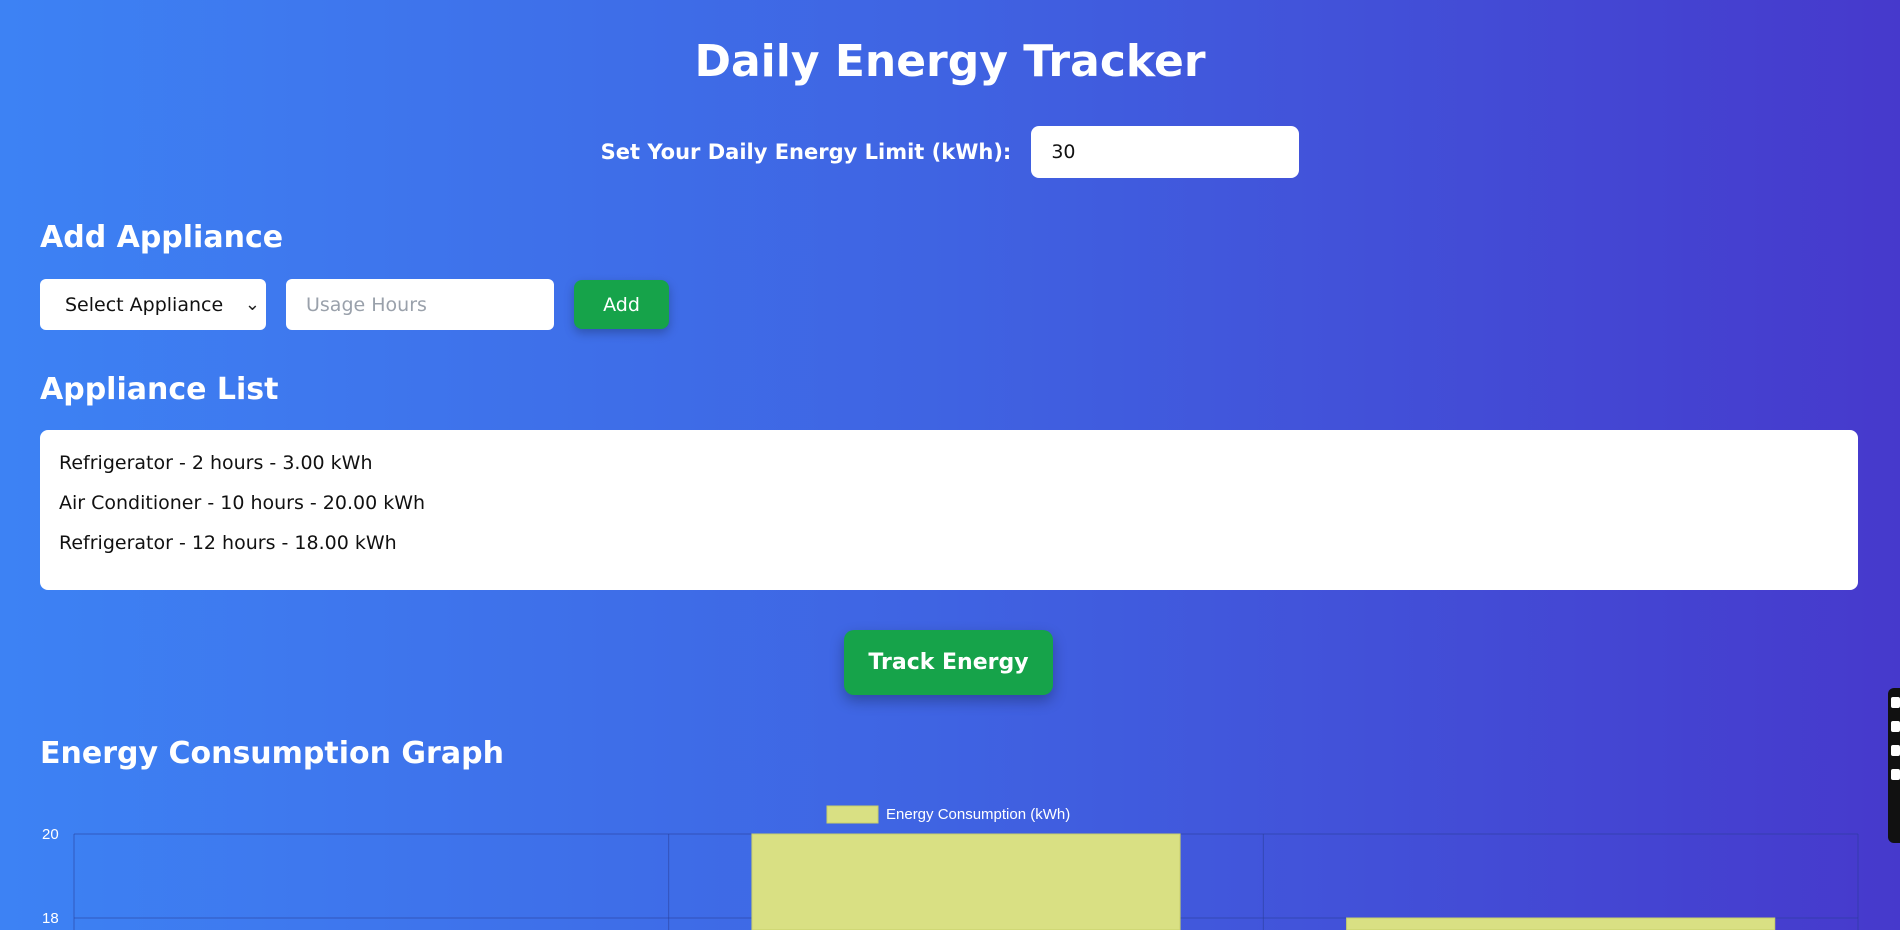 The width and height of the screenshot is (1900, 930). I want to click on list-item: Air Conditioner - 10 hours - 20.00 kWh, so click(242, 503).